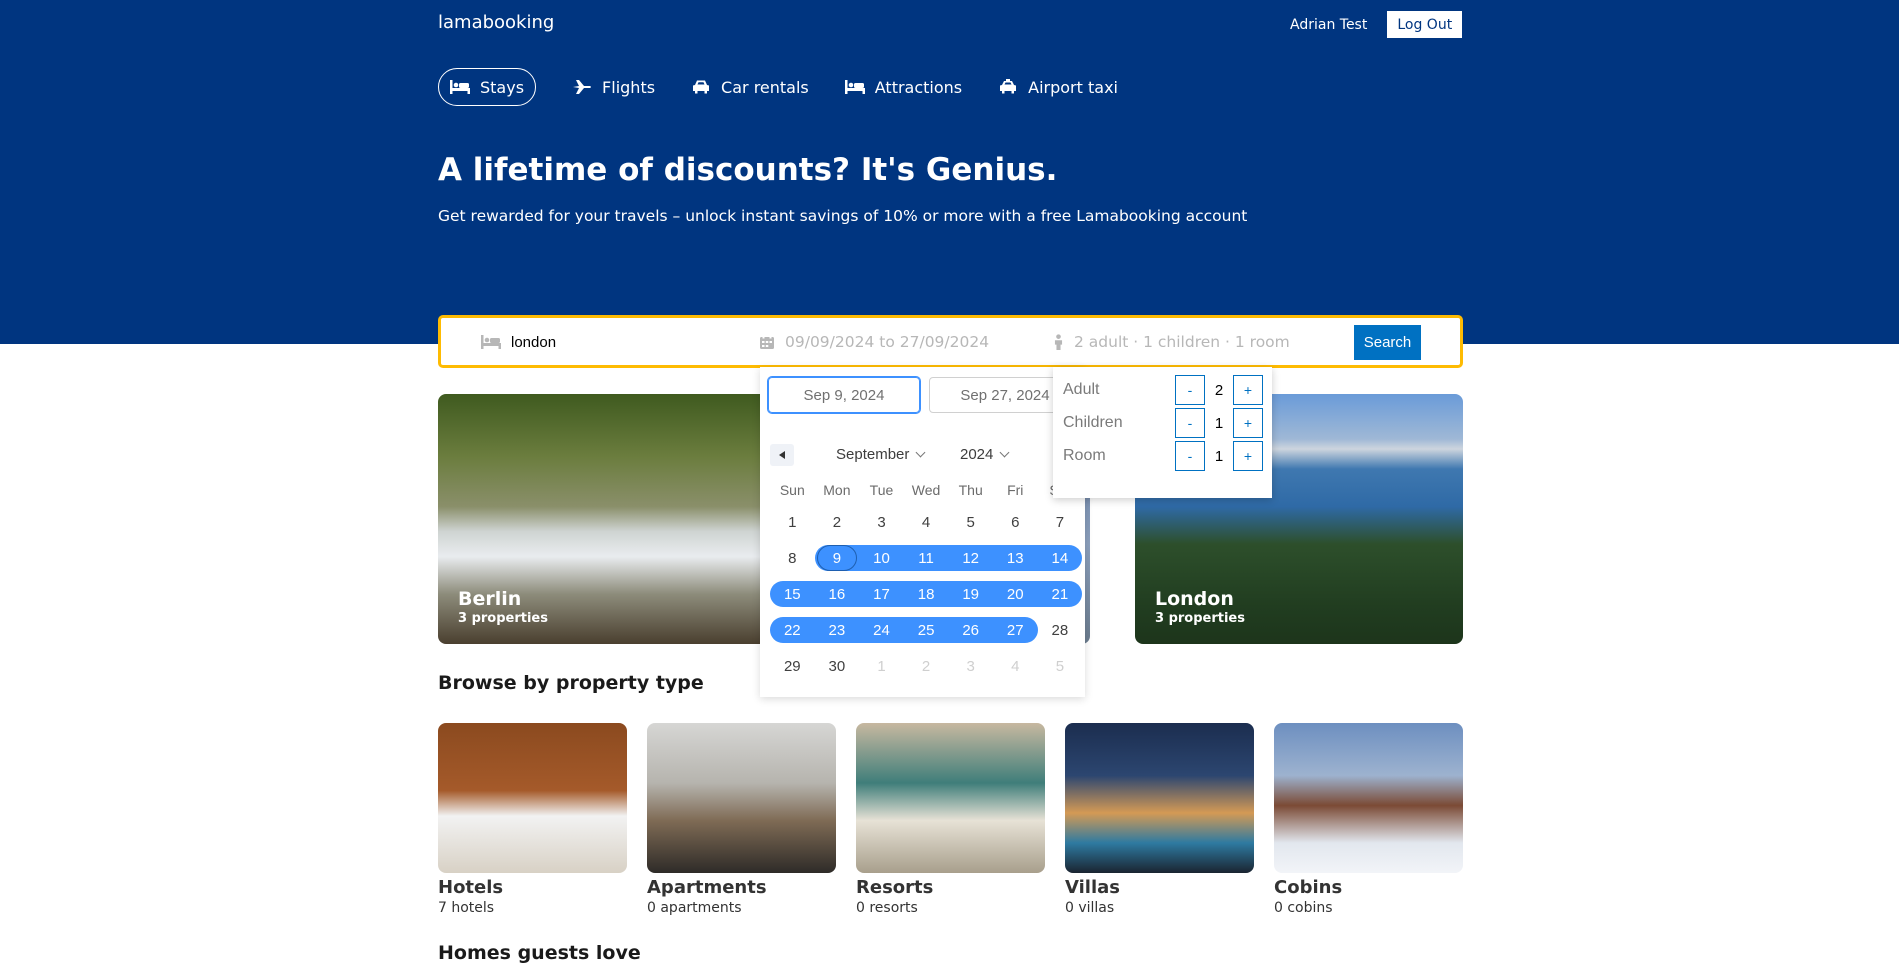 The width and height of the screenshot is (1899, 973). I want to click on hero-title: A lifetime of discounts? It's Genius., so click(748, 170).